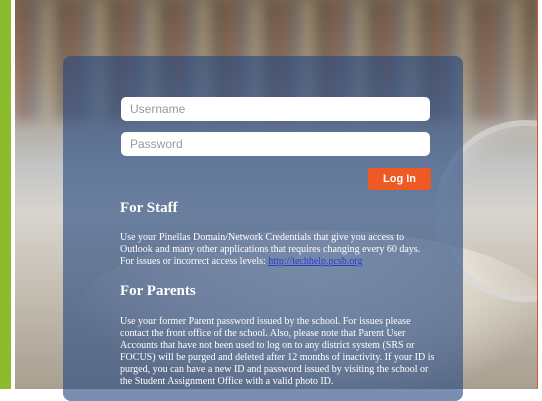  What do you see at coordinates (399, 179) in the screenshot?
I see `login-button: Log In` at bounding box center [399, 179].